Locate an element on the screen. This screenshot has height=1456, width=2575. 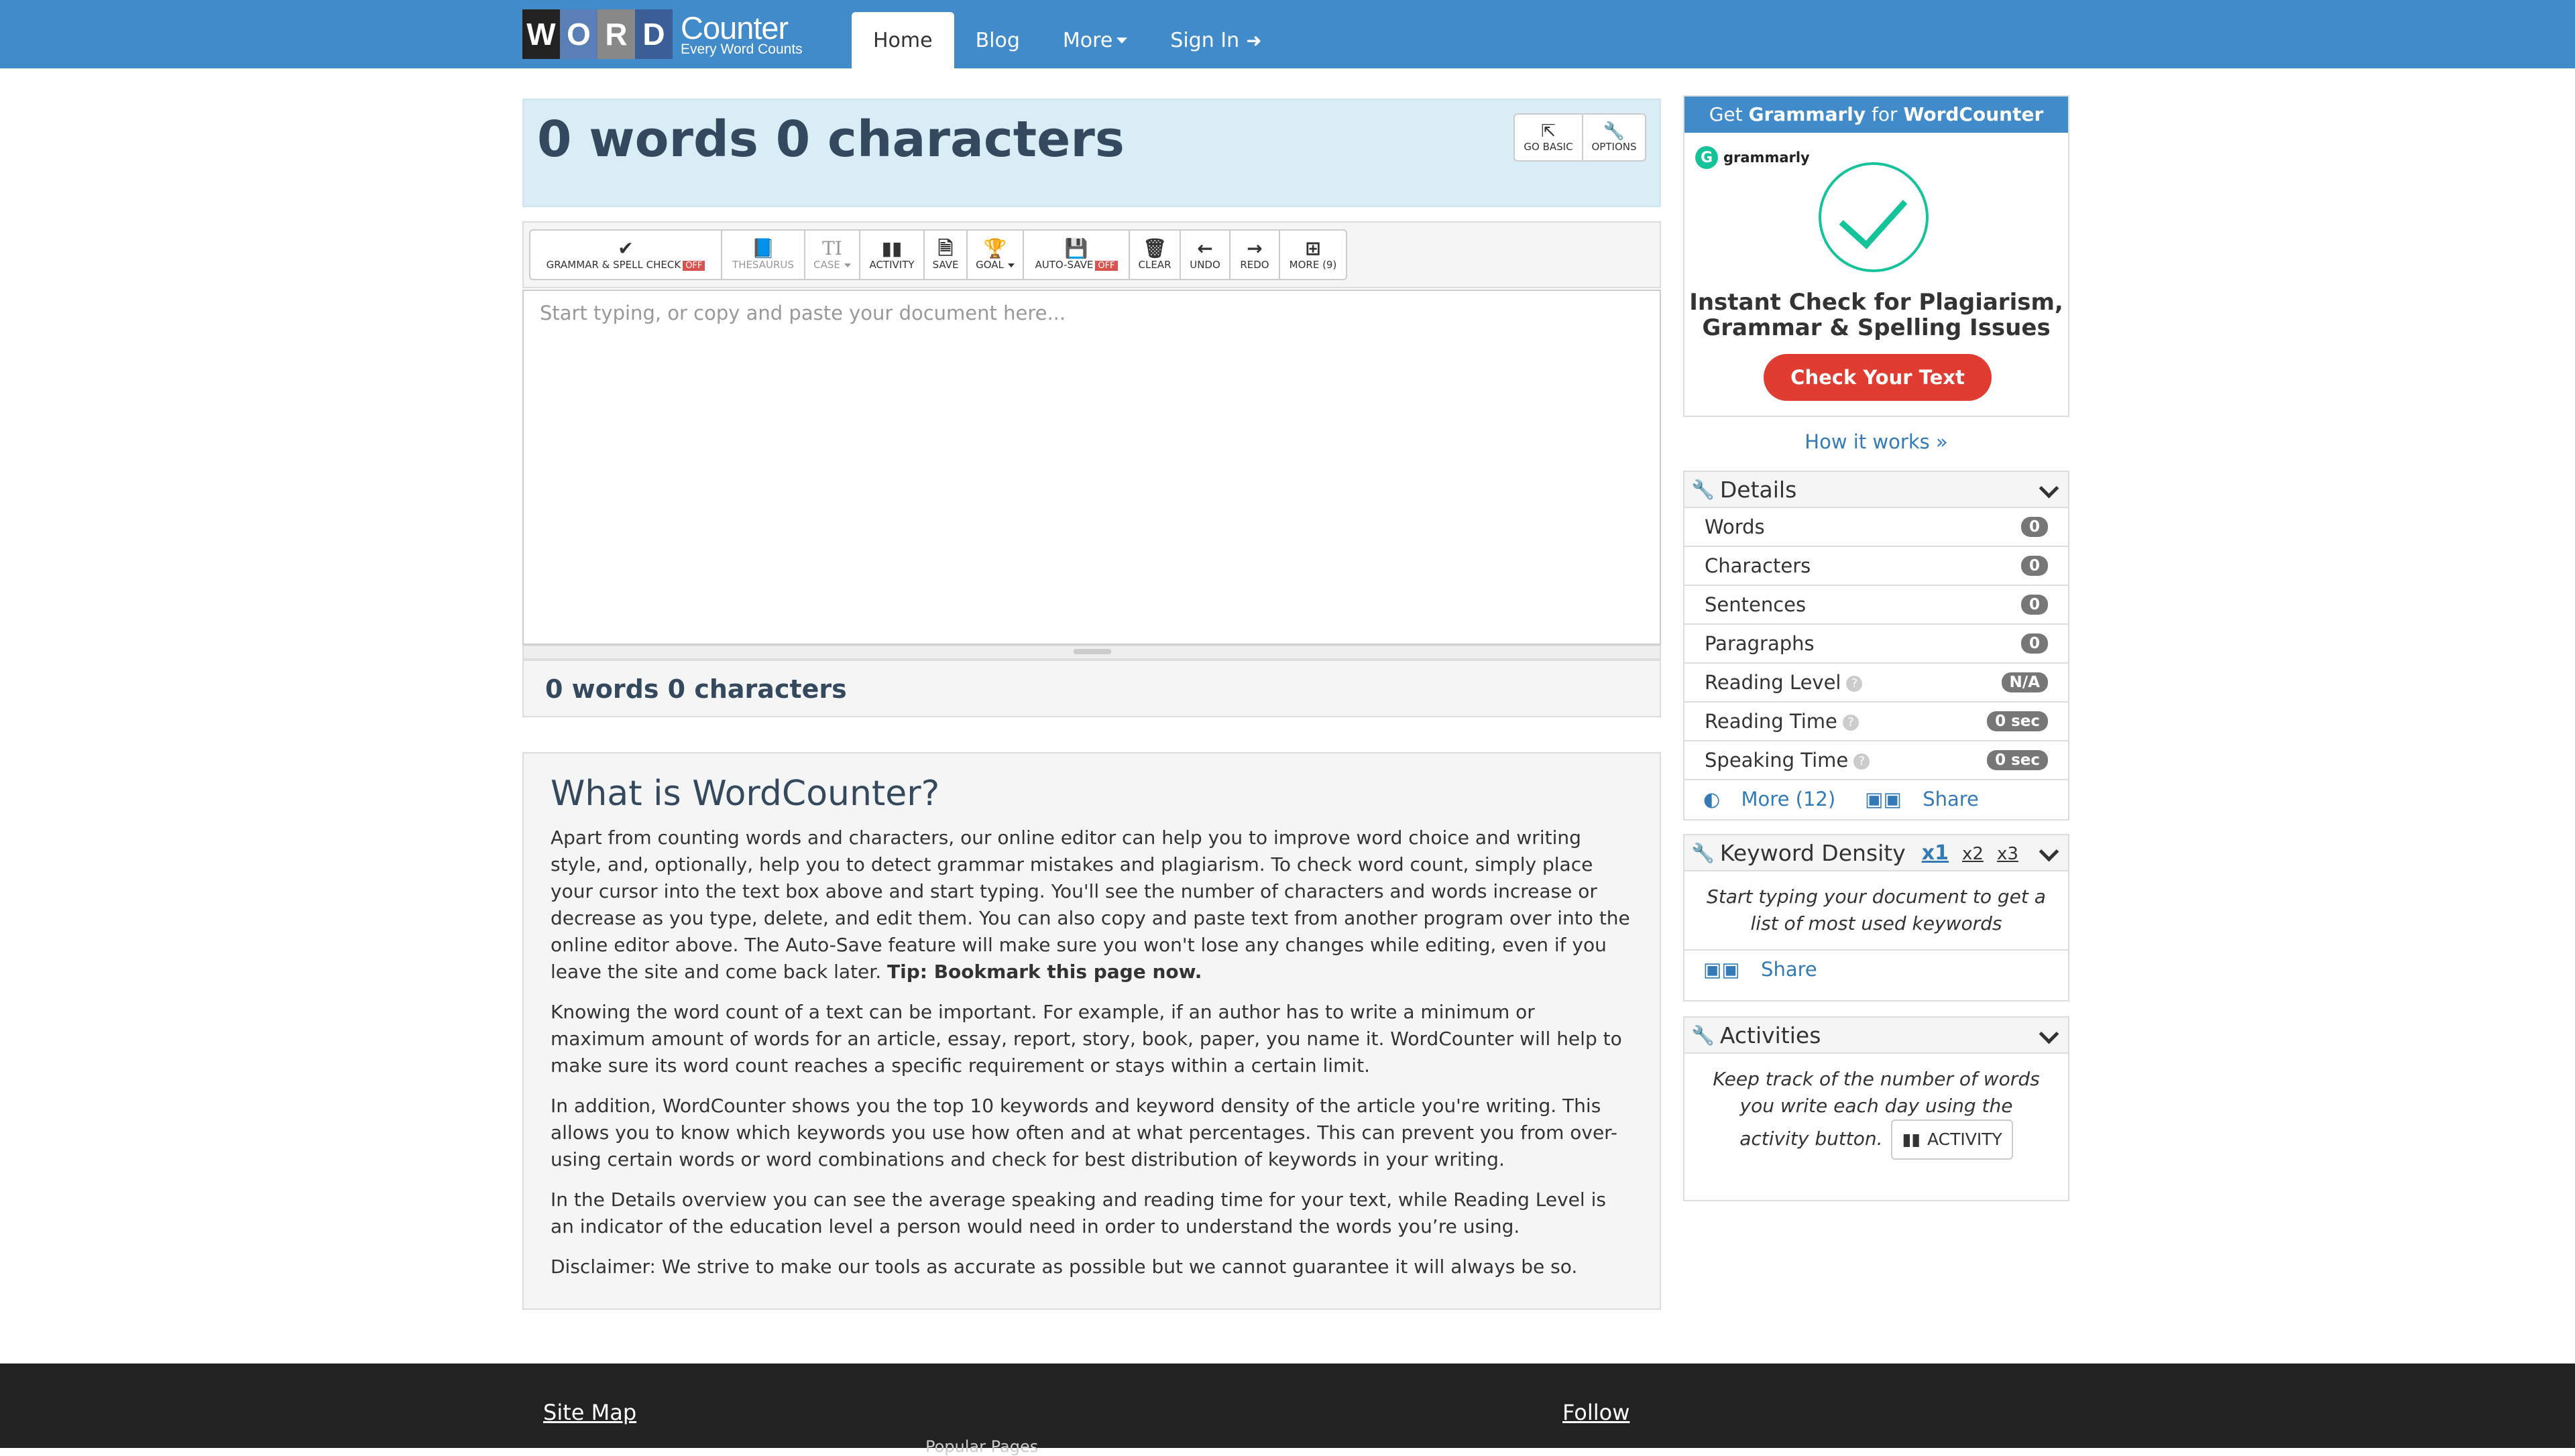
check-icon: ✔ is located at coordinates (626, 248).